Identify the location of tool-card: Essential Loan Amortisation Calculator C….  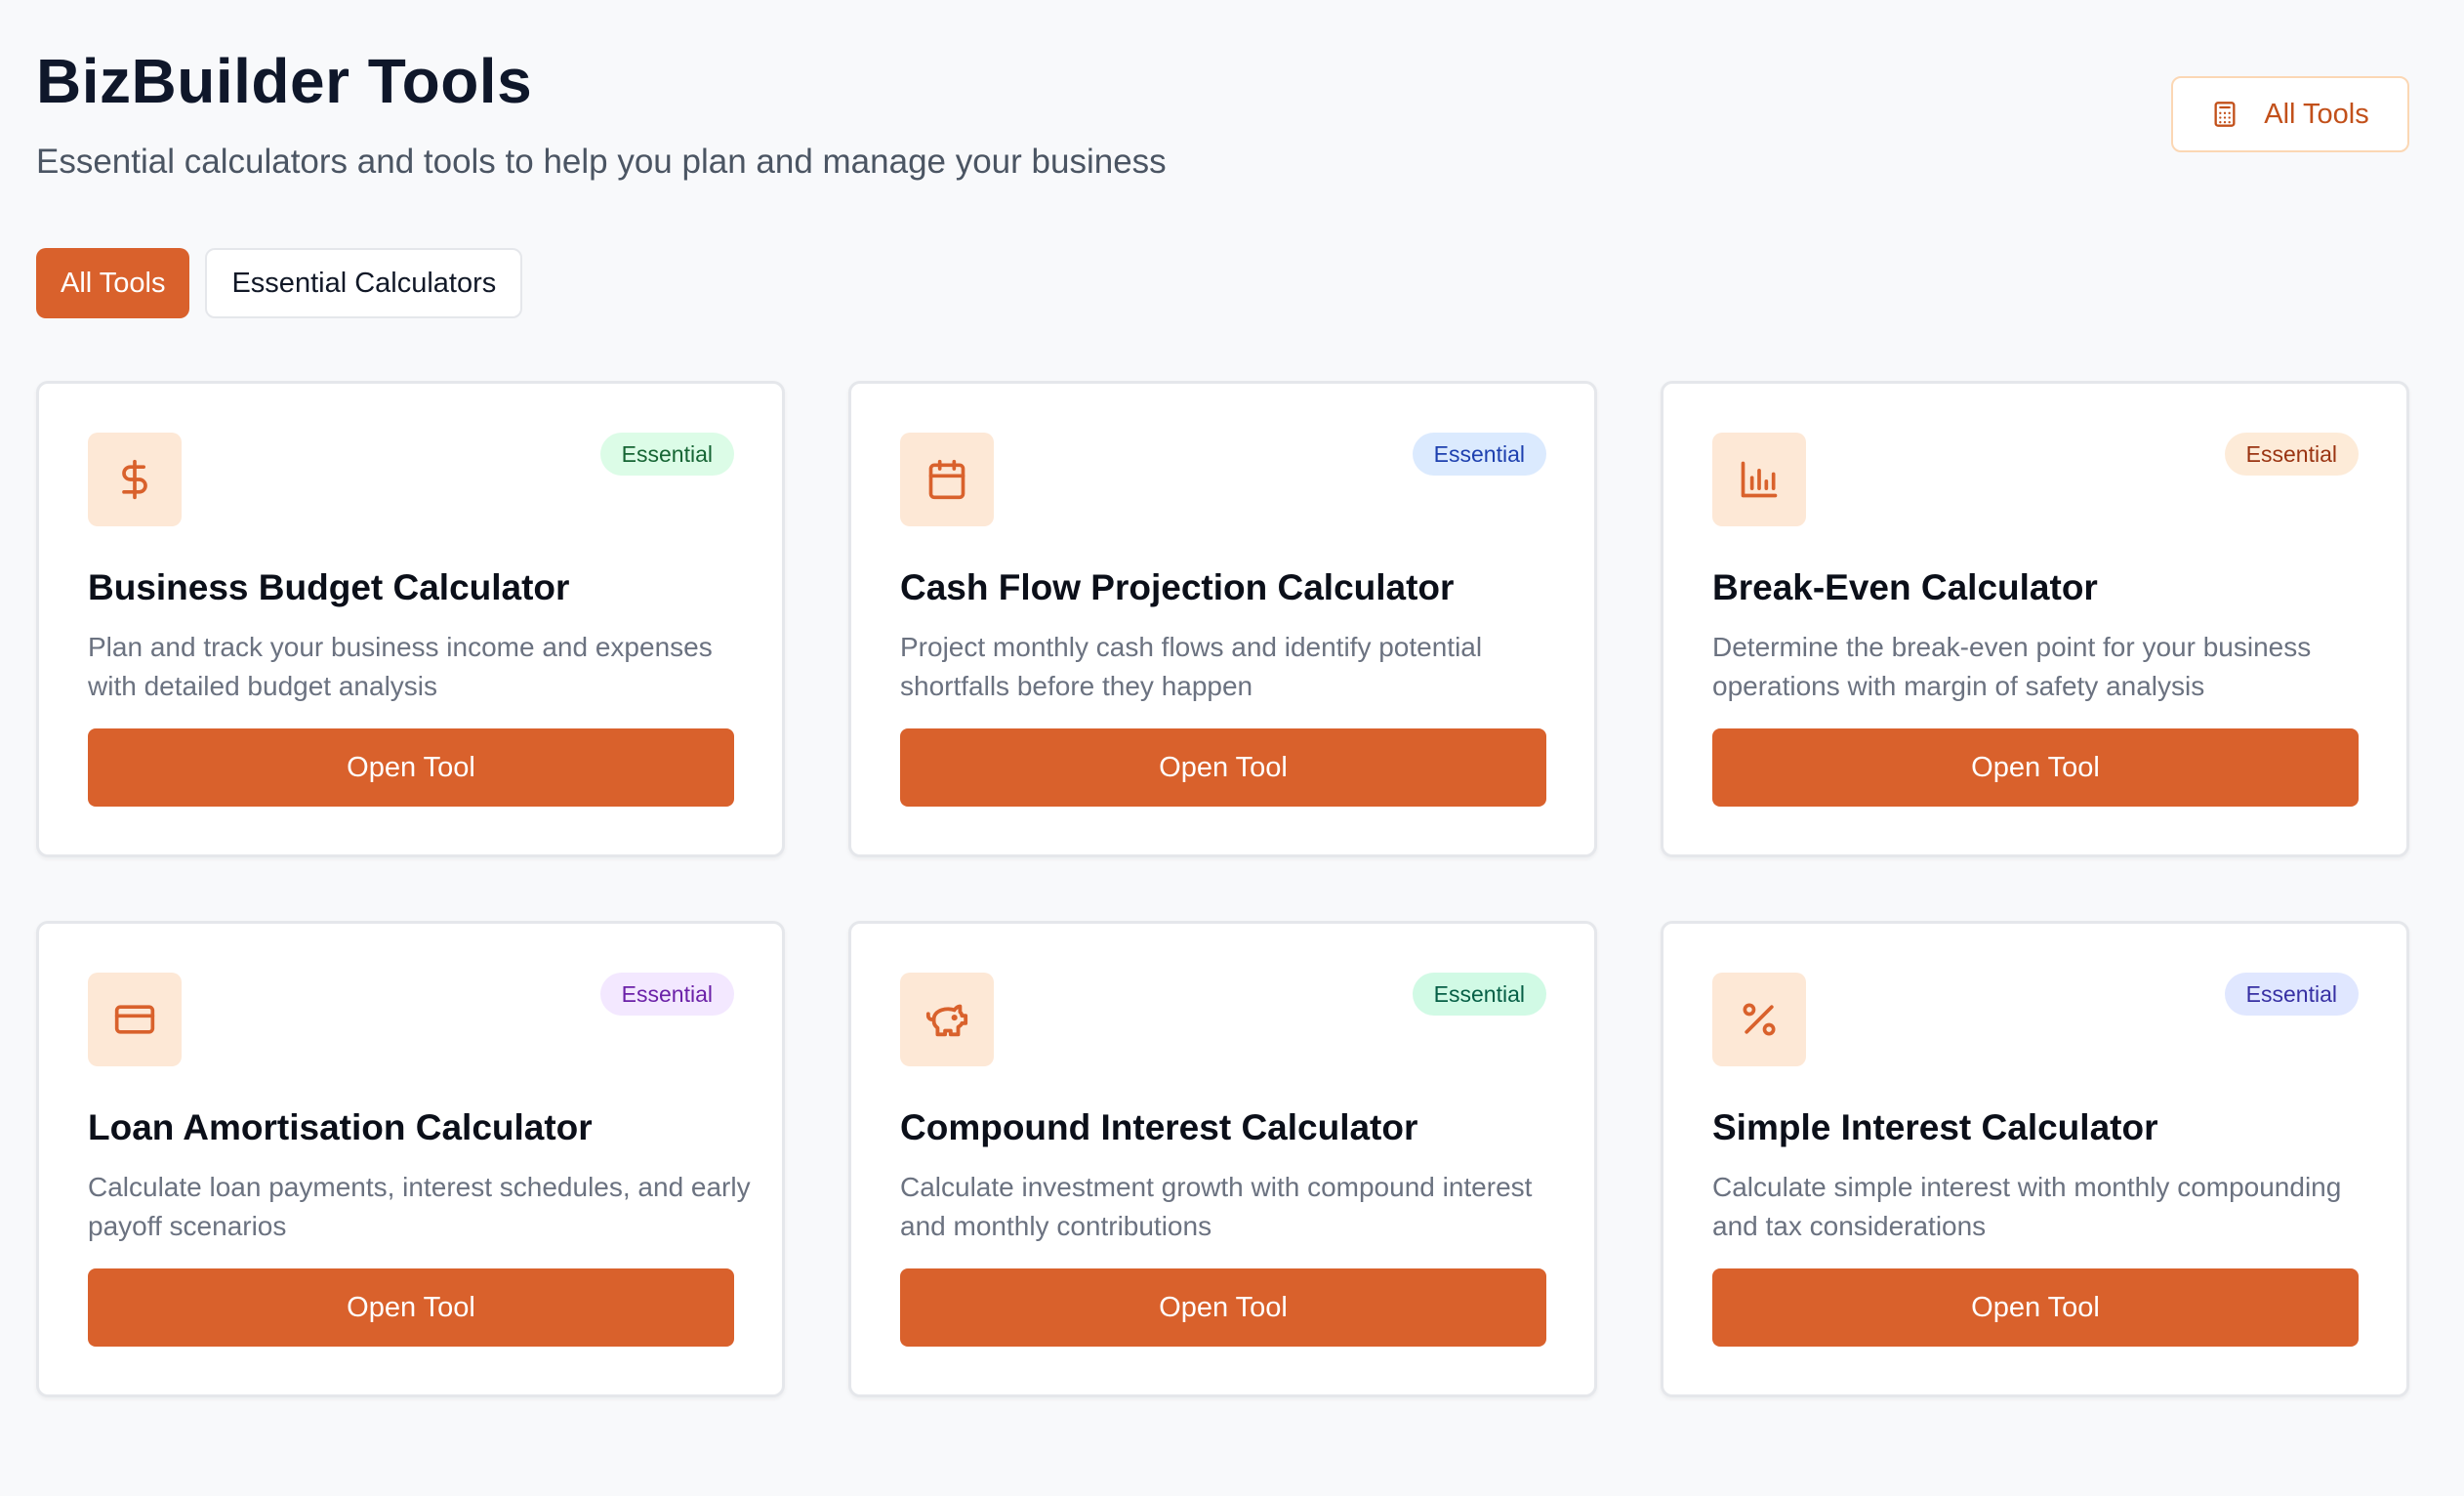
(410, 1159).